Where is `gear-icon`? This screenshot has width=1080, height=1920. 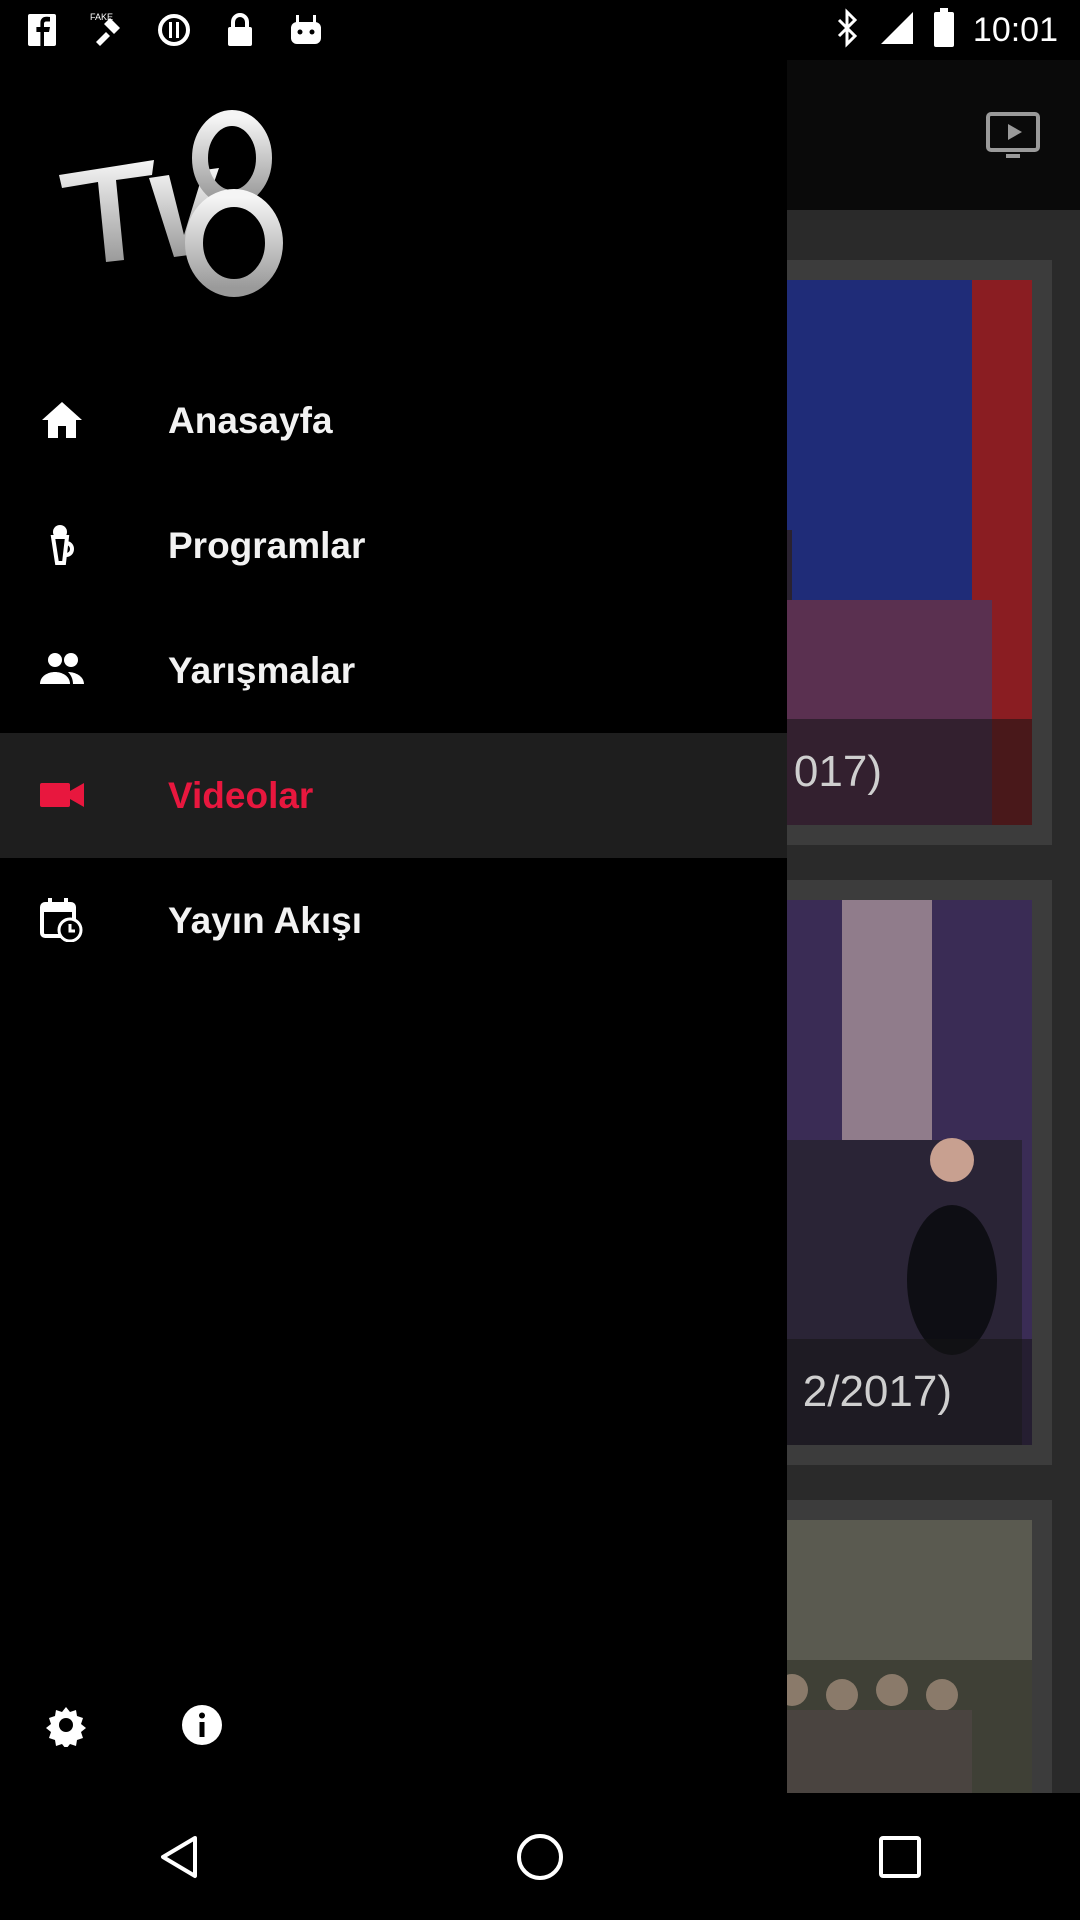
gear-icon is located at coordinates (66, 1726).